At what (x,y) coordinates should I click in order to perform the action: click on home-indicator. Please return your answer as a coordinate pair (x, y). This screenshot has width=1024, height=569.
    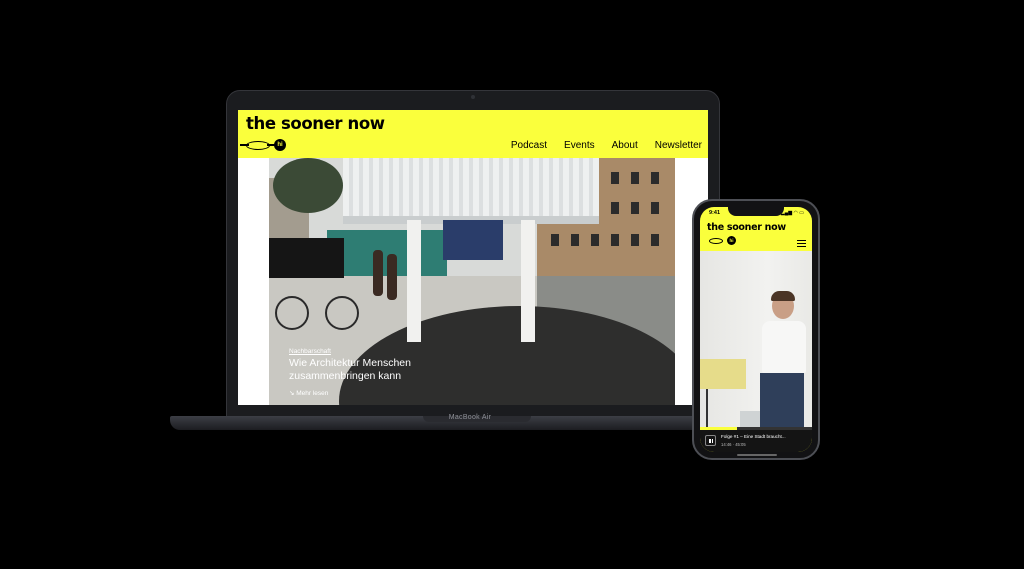
    Looking at the image, I should click on (757, 455).